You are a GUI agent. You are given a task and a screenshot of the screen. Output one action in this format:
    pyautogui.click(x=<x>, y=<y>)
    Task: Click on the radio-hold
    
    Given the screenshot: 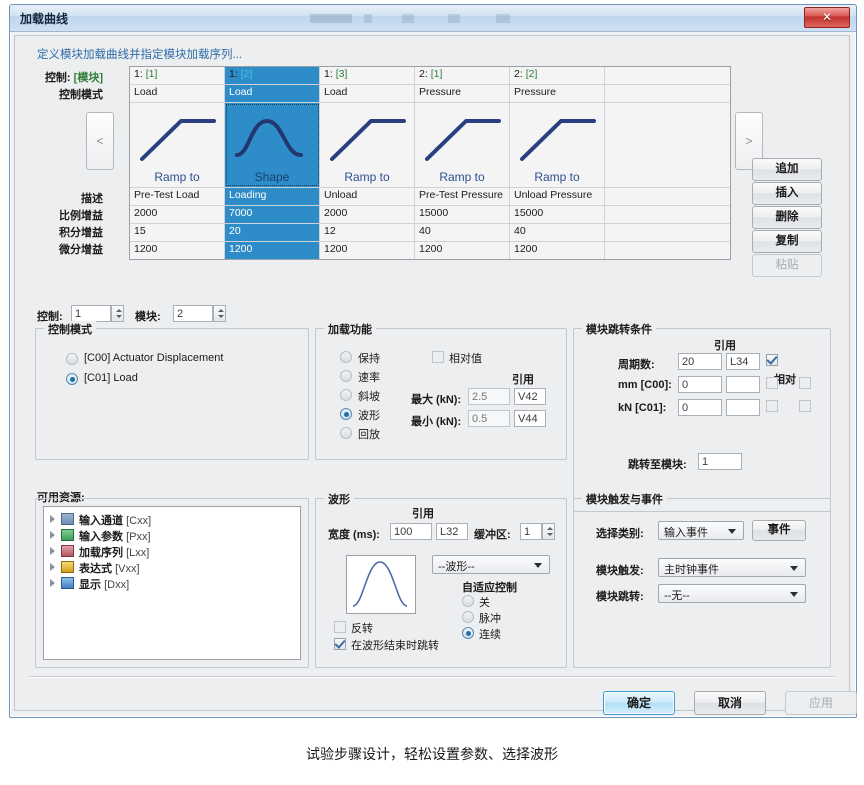 What is the action you would take?
    pyautogui.click(x=346, y=357)
    